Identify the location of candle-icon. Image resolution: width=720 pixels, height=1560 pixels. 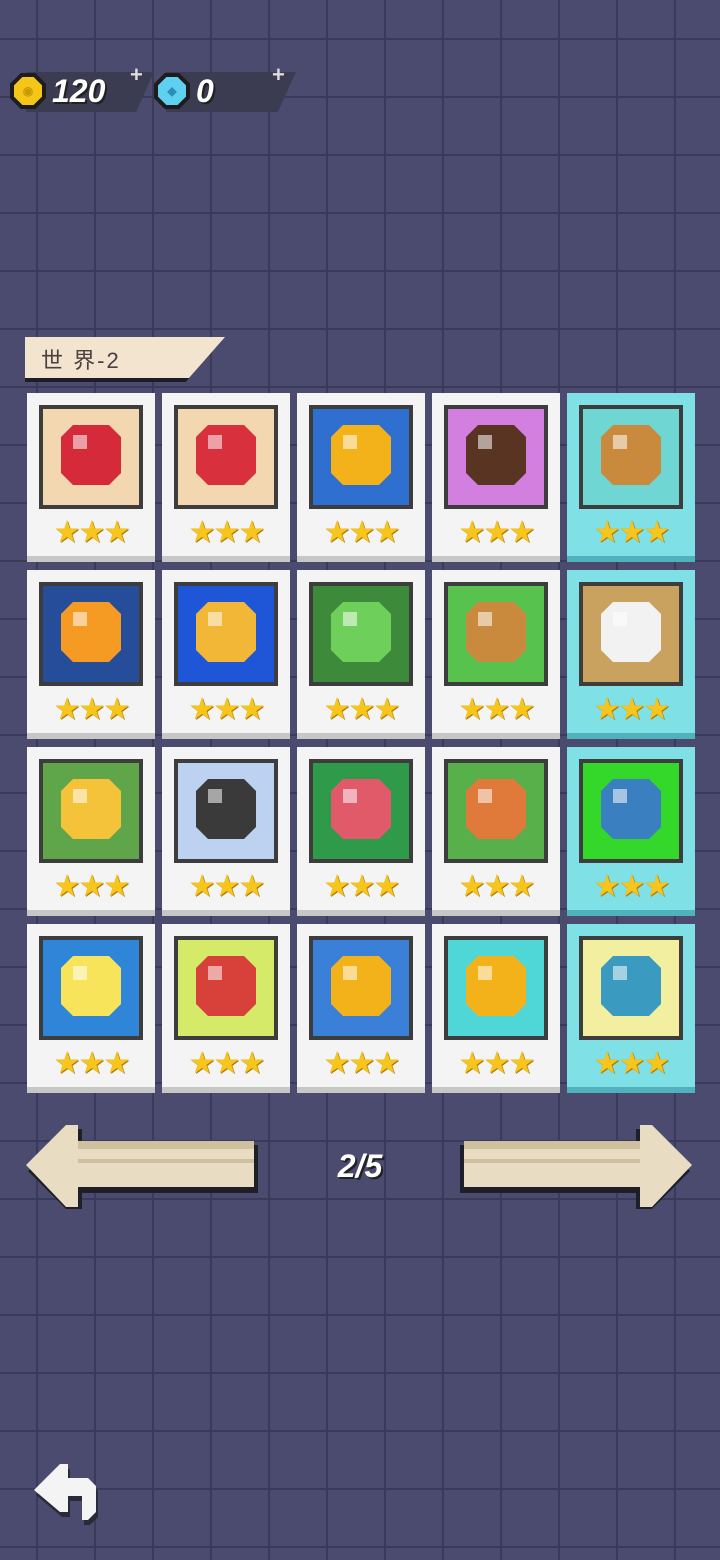
(91, 634).